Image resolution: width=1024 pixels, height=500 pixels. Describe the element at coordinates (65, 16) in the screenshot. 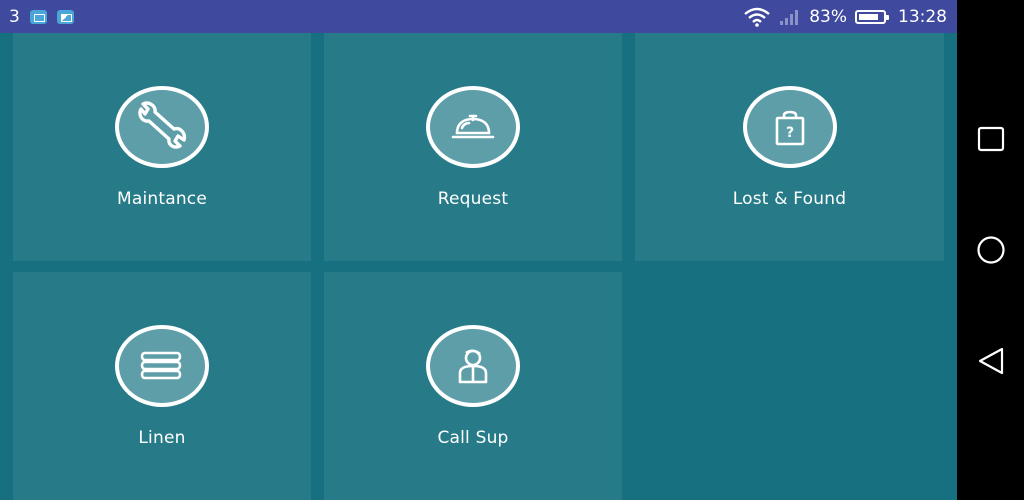

I see `gallery-app-icon` at that location.